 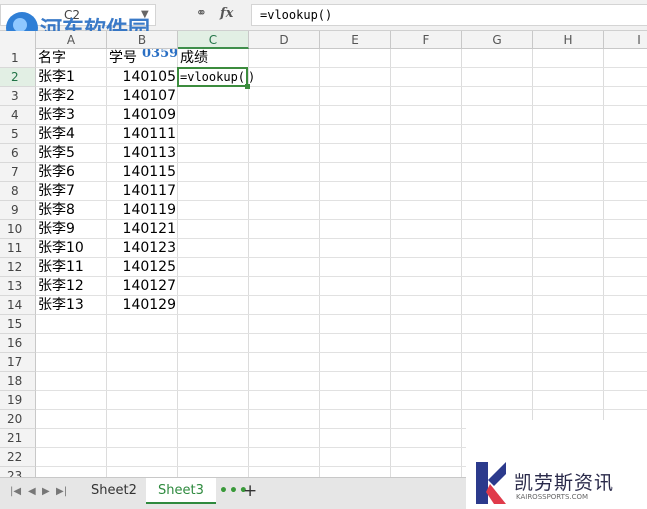 What do you see at coordinates (142, 40) in the screenshot?
I see `column-header-b: B` at bounding box center [142, 40].